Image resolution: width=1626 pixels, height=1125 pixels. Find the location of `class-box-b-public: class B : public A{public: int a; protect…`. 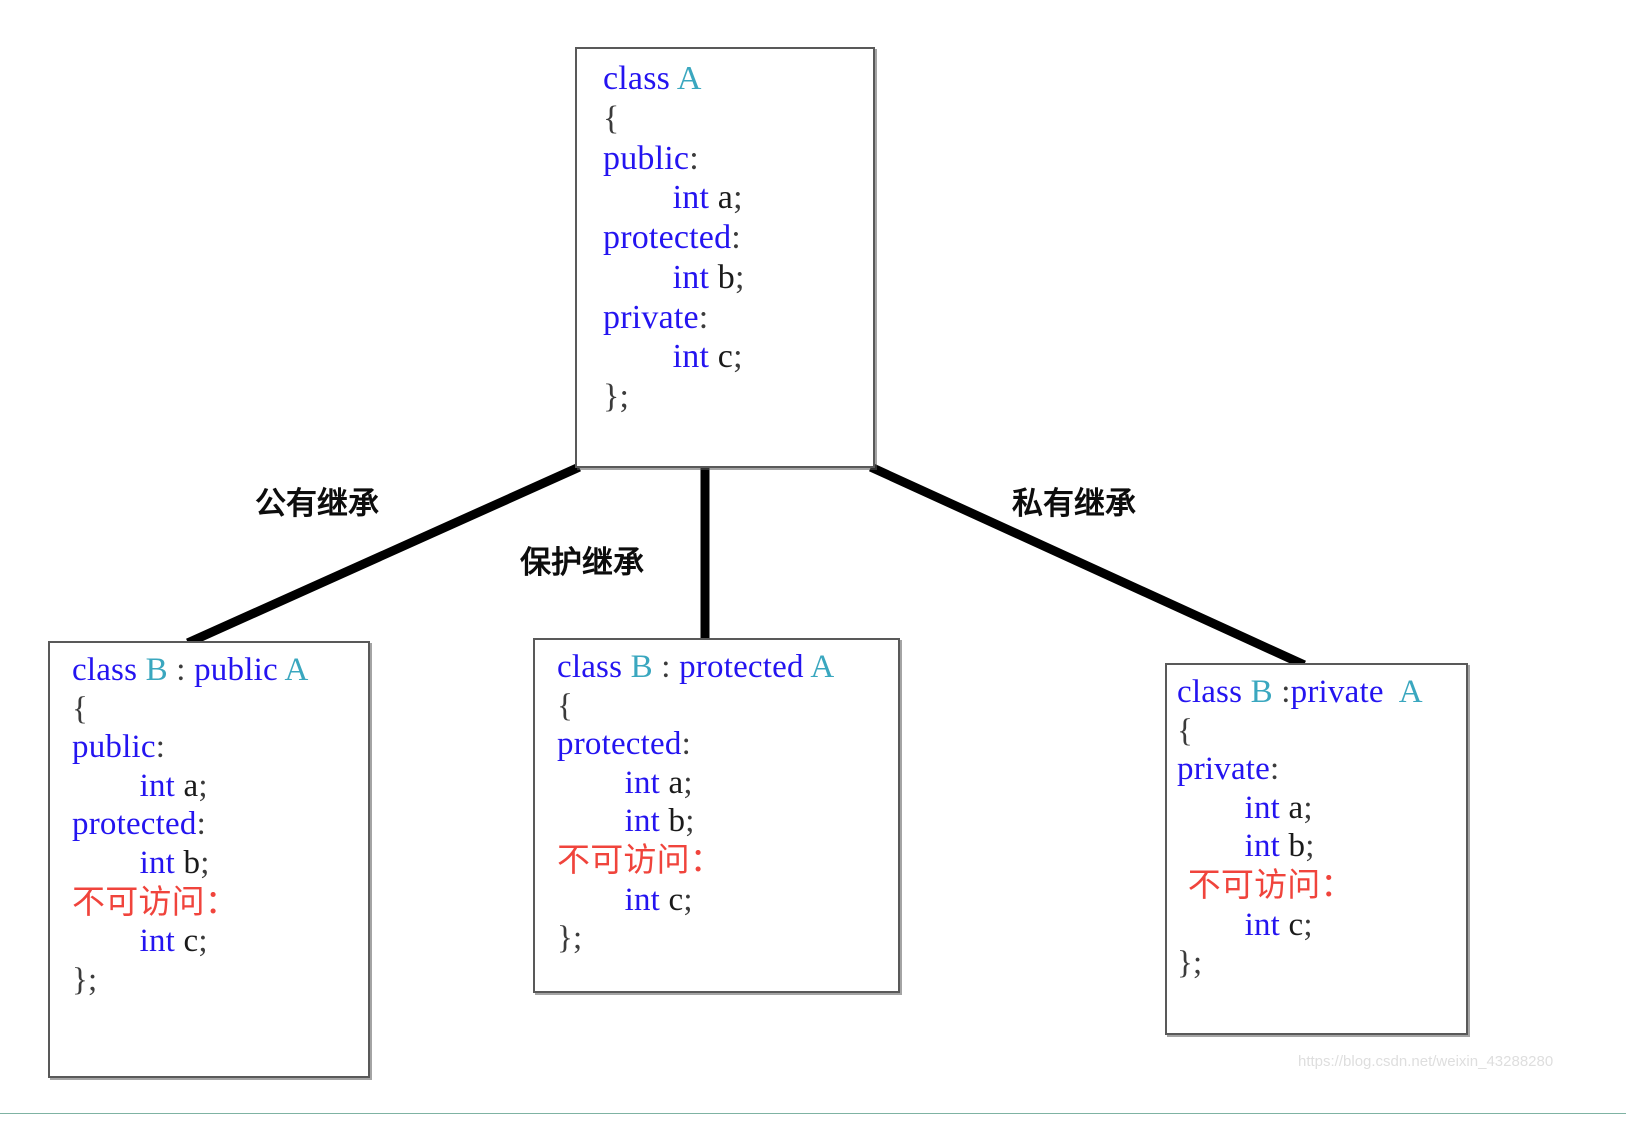

class-box-b-public: class B : public A{public: int a; protect… is located at coordinates (209, 859).